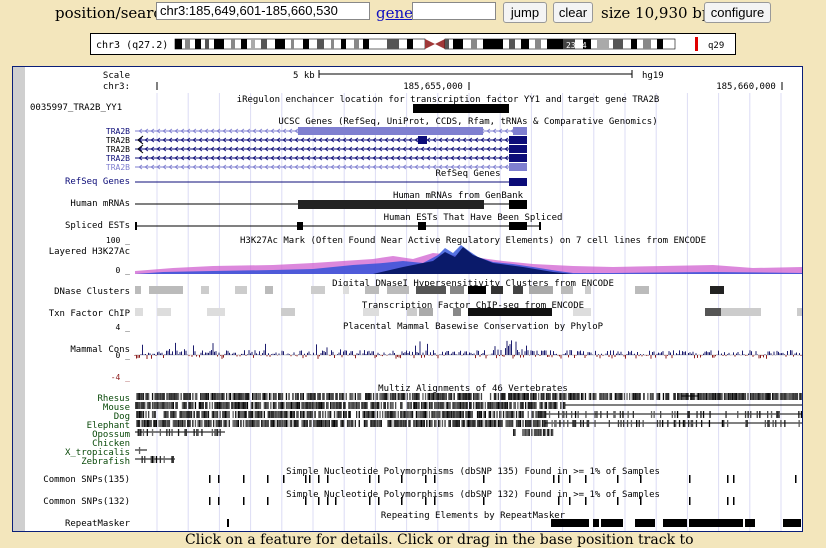 The image size is (826, 548). Describe the element at coordinates (86, 480) in the screenshot. I see `snp135-track-label: Common SNPs(135)` at that location.